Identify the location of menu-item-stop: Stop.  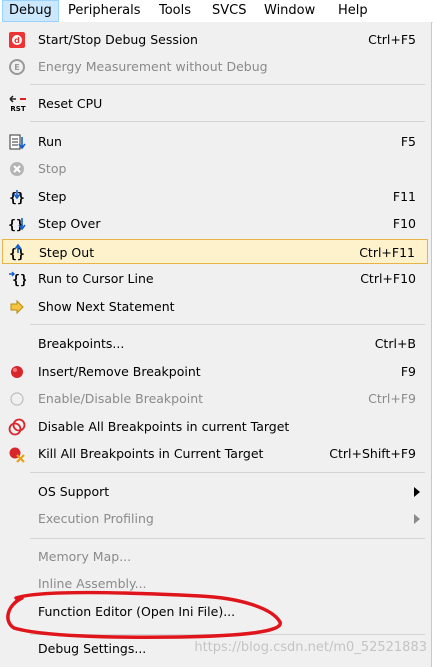
(215, 168).